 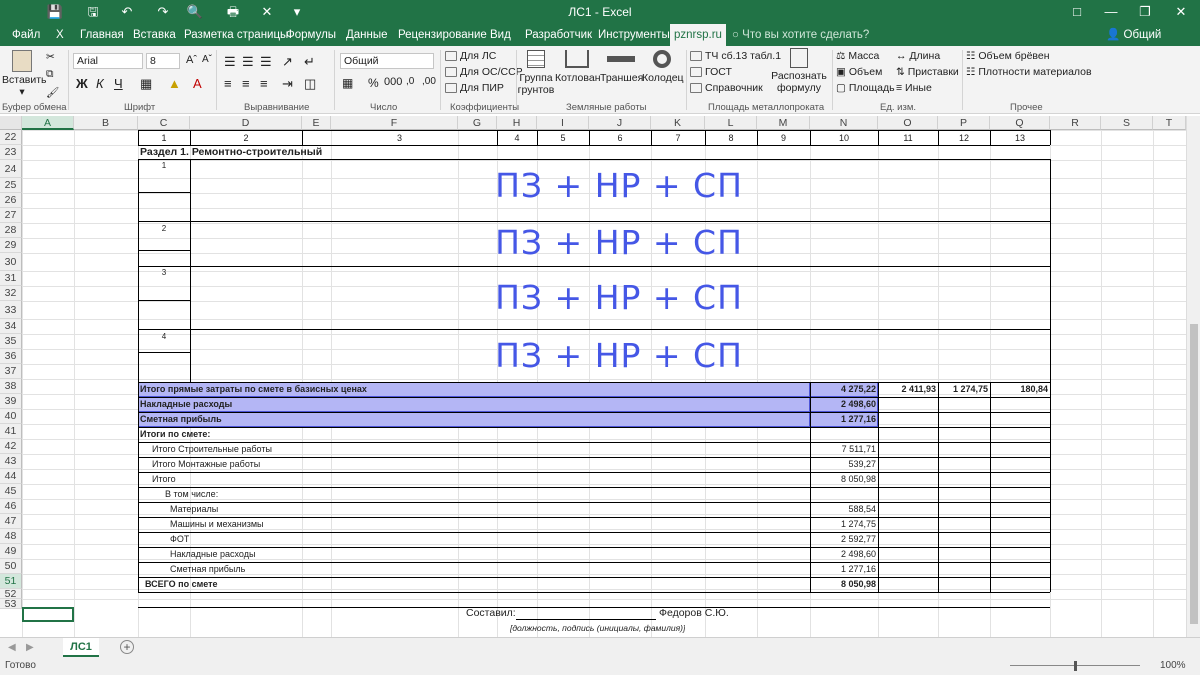 What do you see at coordinates (11, 461) in the screenshot?
I see `row-header-43: 43` at bounding box center [11, 461].